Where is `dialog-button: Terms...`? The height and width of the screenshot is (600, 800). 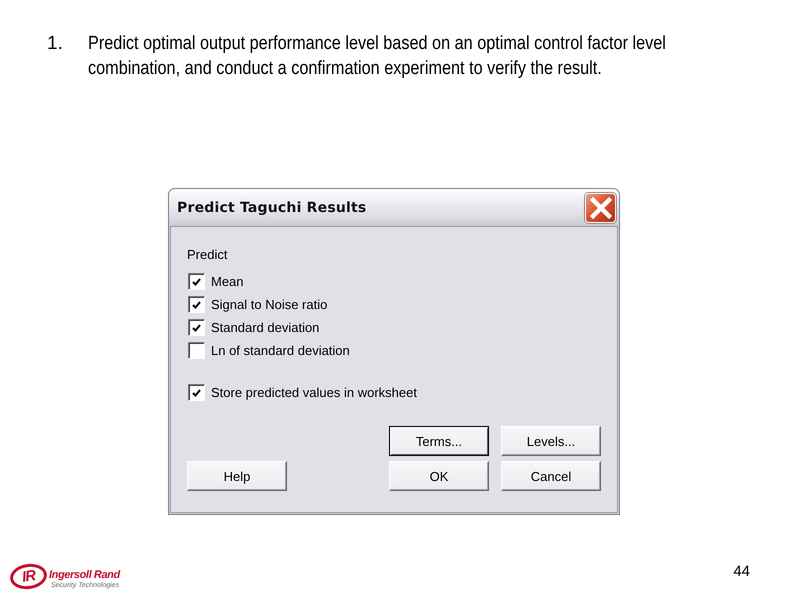 dialog-button: Terms... is located at coordinates (439, 441).